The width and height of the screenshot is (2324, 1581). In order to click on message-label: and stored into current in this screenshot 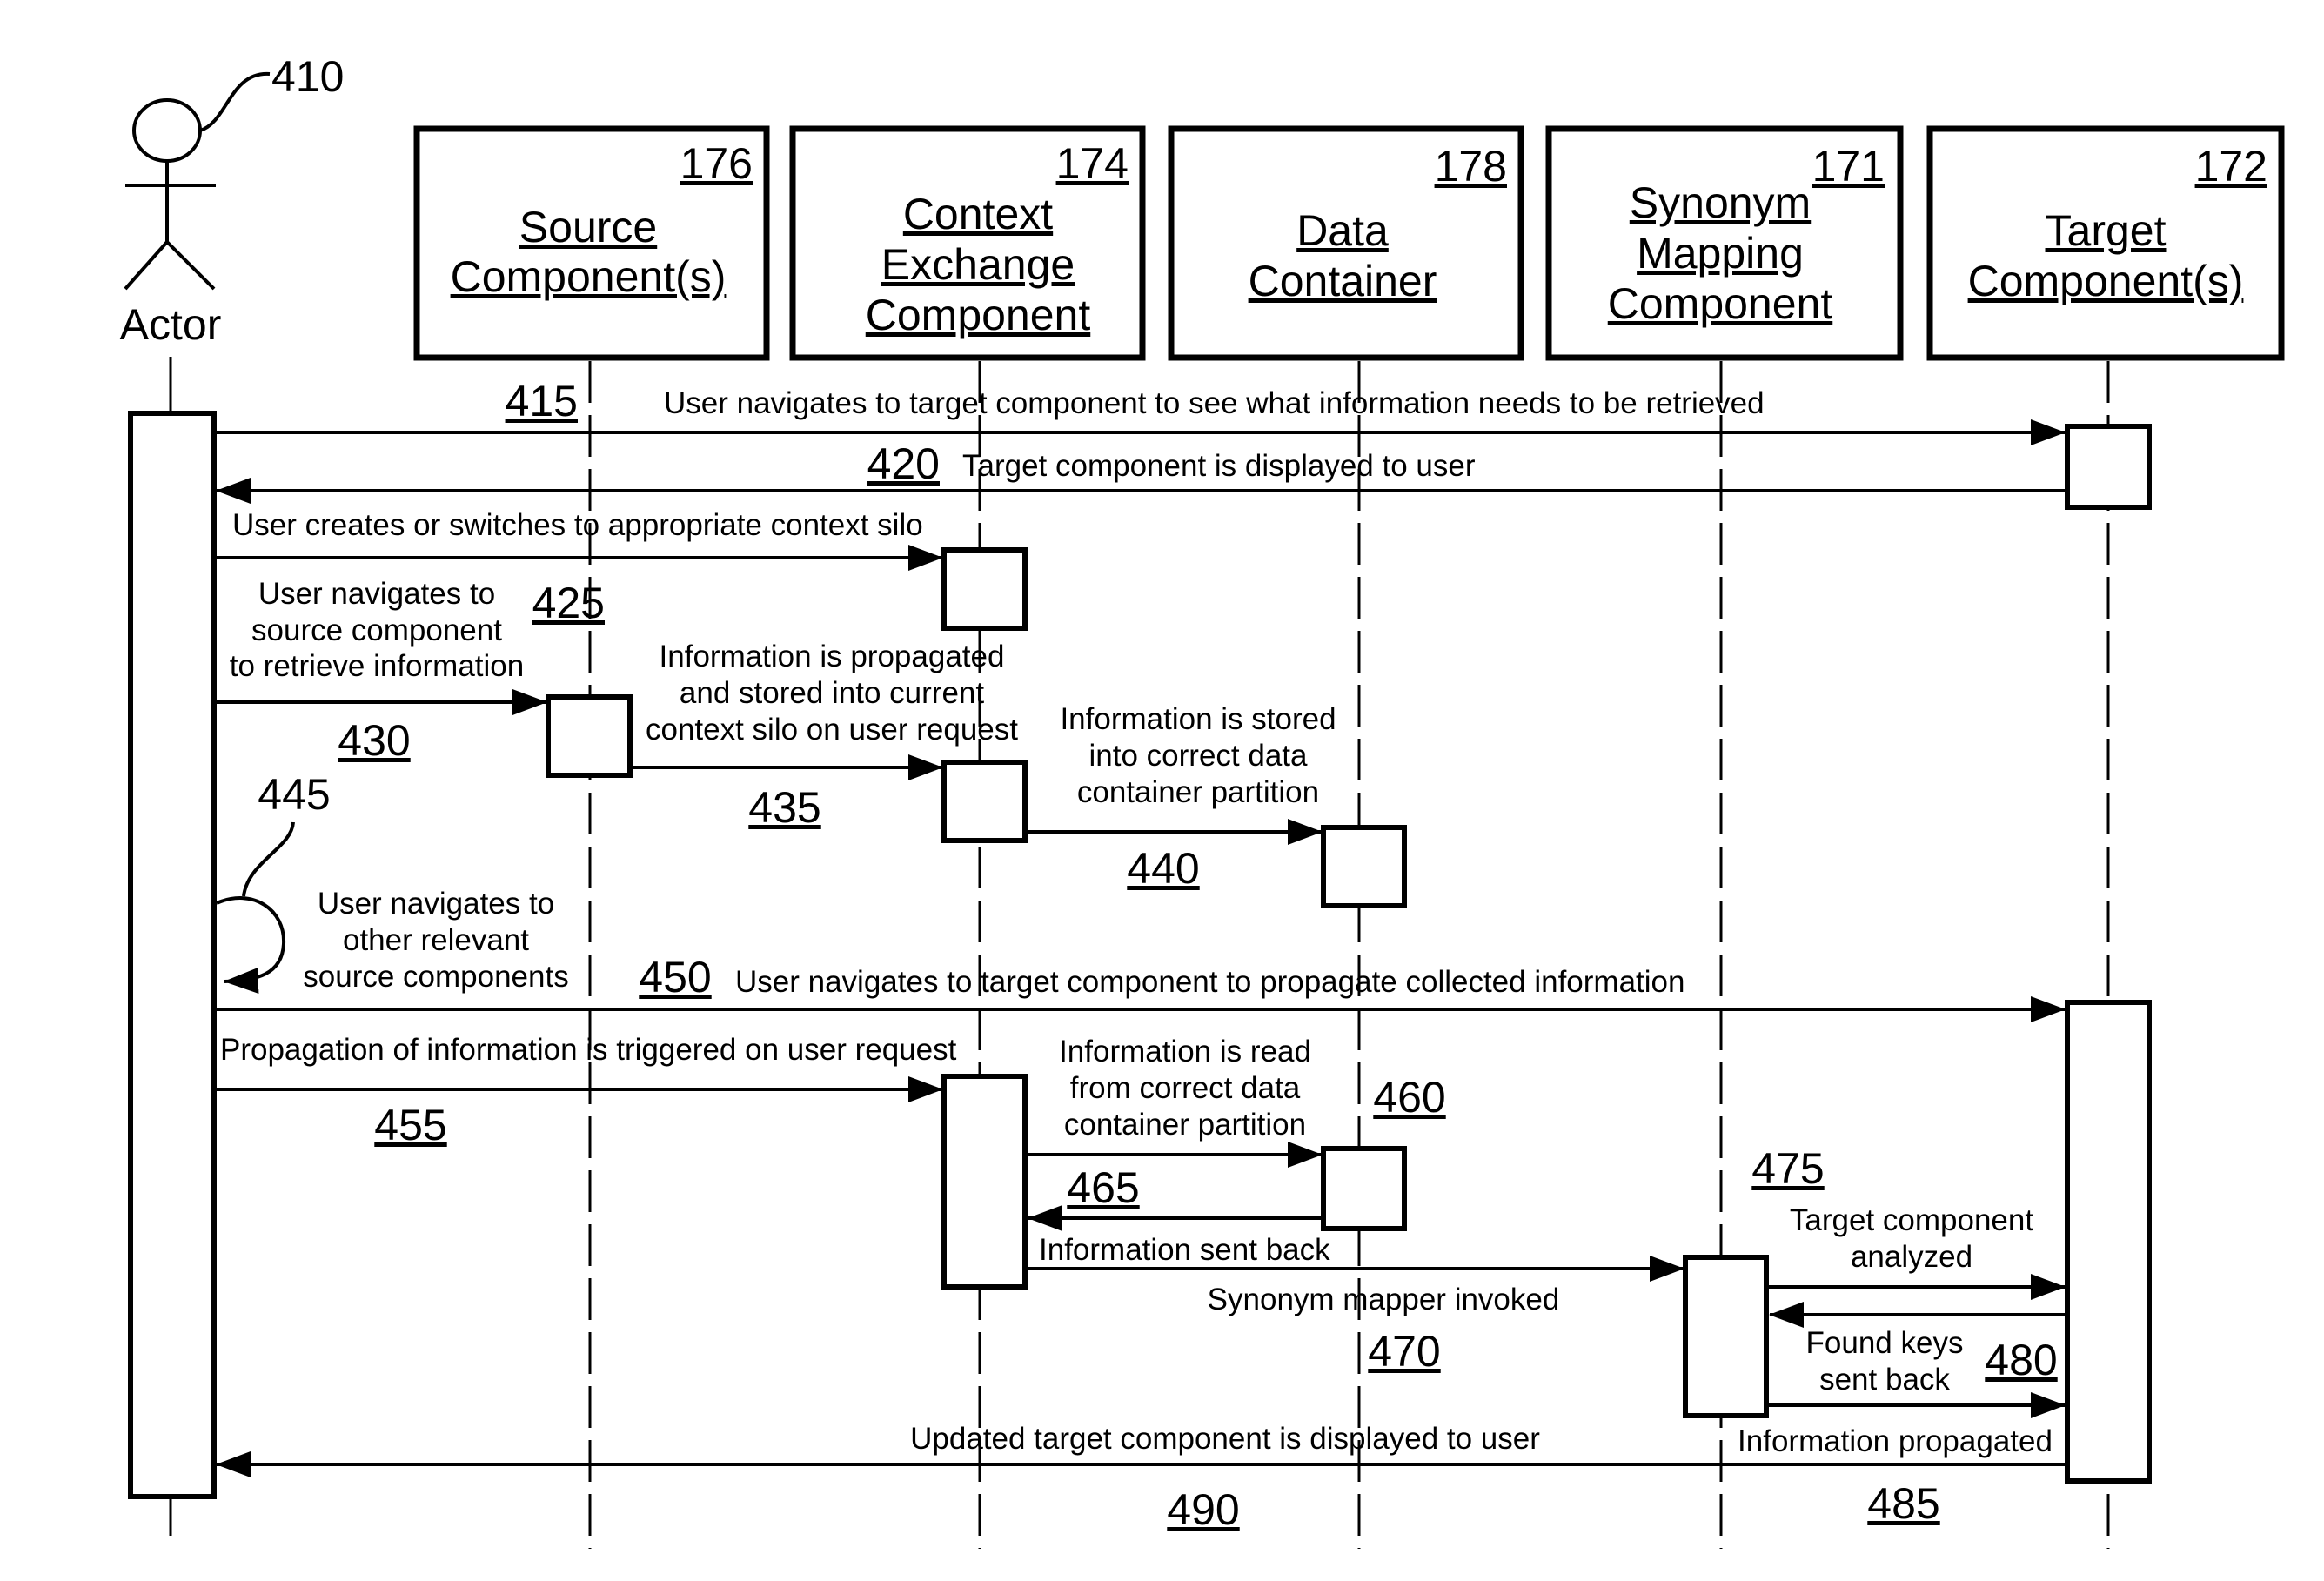, I will do `click(832, 693)`.